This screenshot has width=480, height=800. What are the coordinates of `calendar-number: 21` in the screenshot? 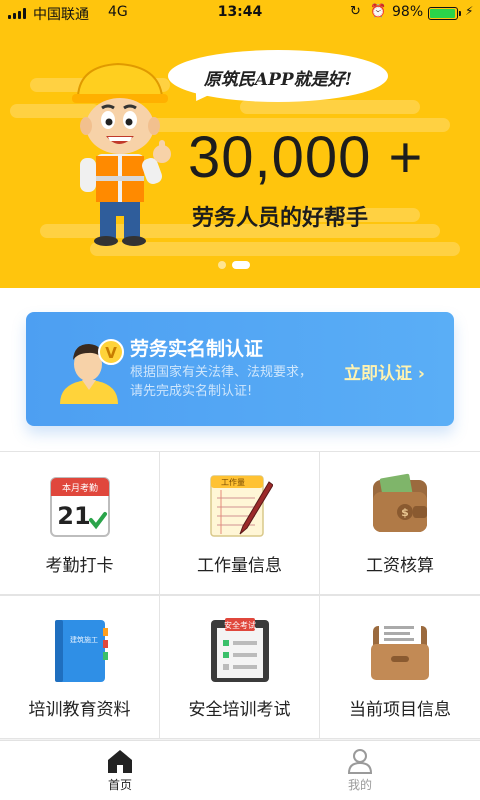 It's located at (73, 516).